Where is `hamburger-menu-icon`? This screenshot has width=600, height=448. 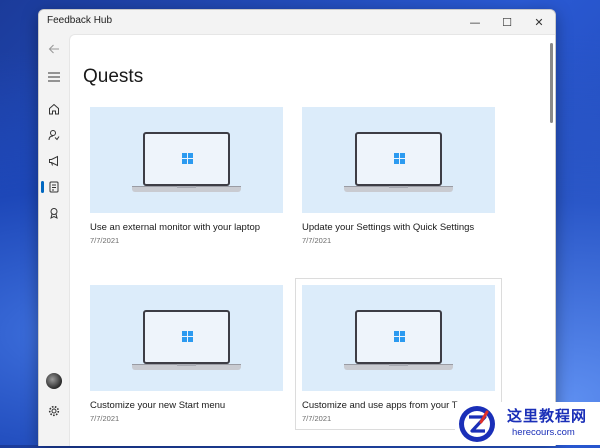
hamburger-menu-icon is located at coordinates (54, 77).